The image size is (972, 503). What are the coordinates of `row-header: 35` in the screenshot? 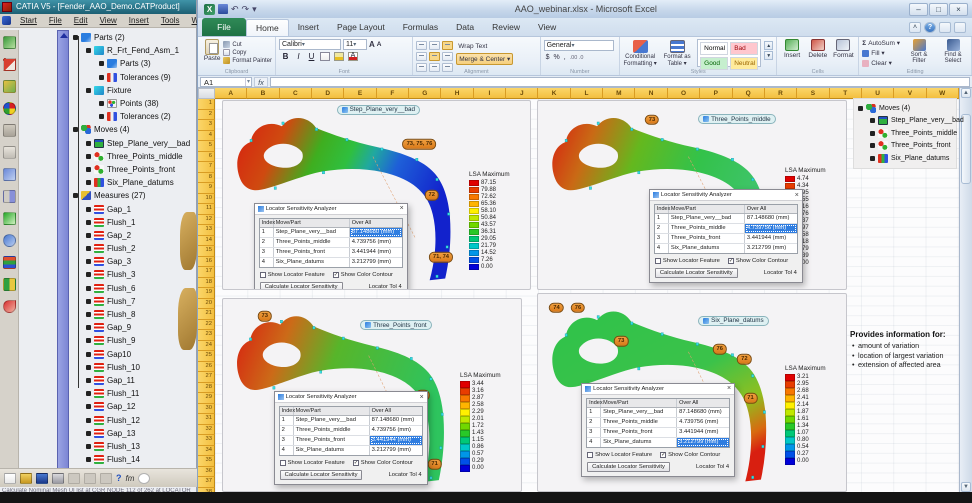 It's located at (206, 461).